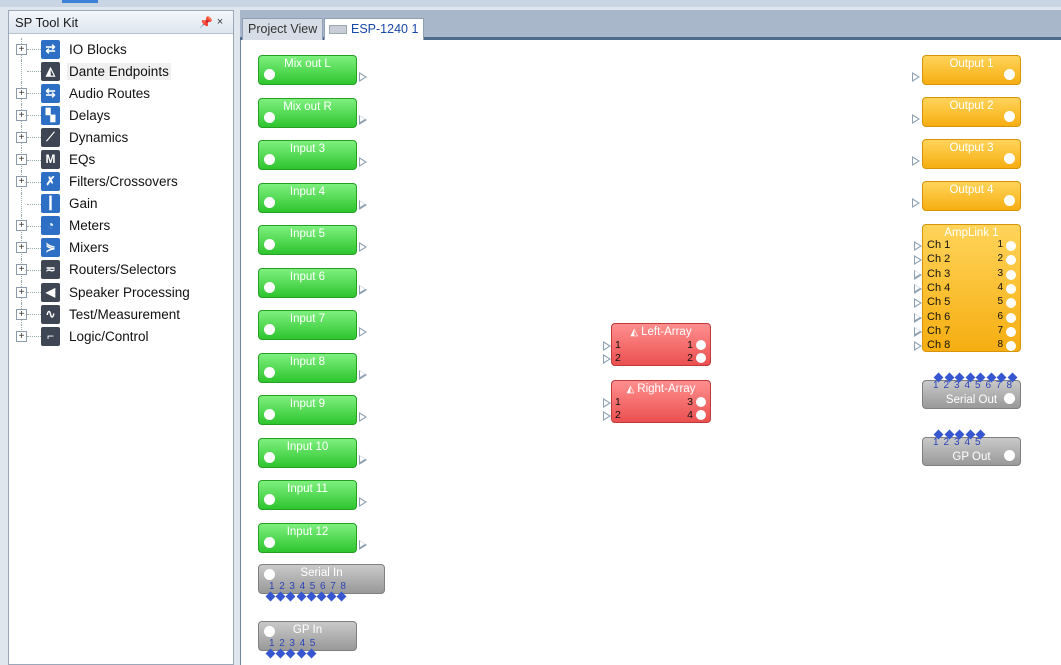 This screenshot has width=1061, height=665. What do you see at coordinates (307, 155) in the screenshot?
I see `input-block: Input 3` at bounding box center [307, 155].